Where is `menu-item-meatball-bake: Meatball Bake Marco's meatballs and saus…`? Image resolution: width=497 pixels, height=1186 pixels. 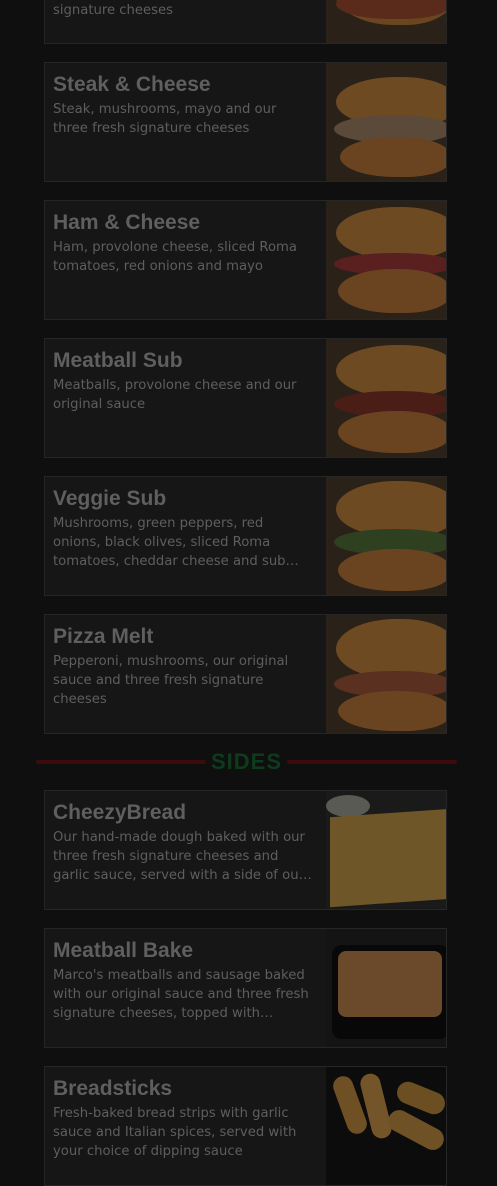 menu-item-meatball-bake: Meatball Bake Marco's meatballs and saus… is located at coordinates (245, 988).